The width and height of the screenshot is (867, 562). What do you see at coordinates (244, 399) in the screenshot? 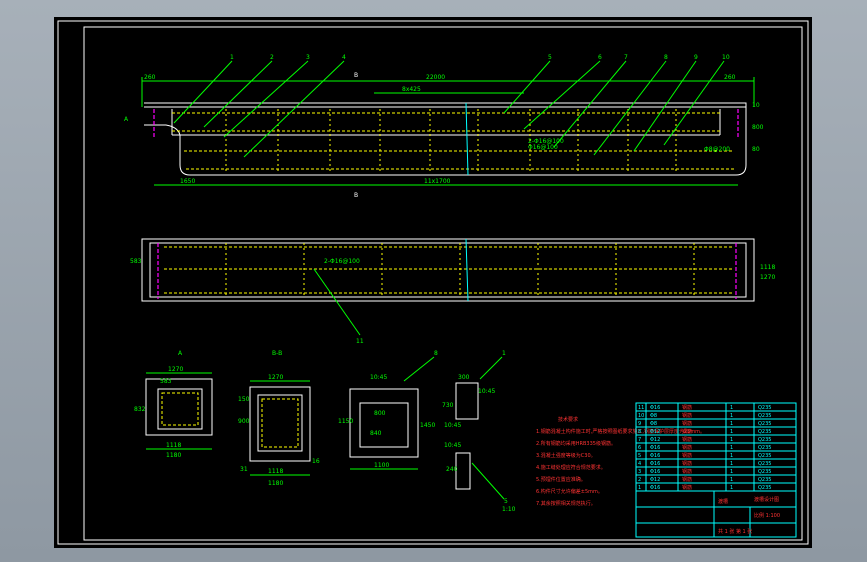
I see `sec-bb-h1: 150` at bounding box center [244, 399].